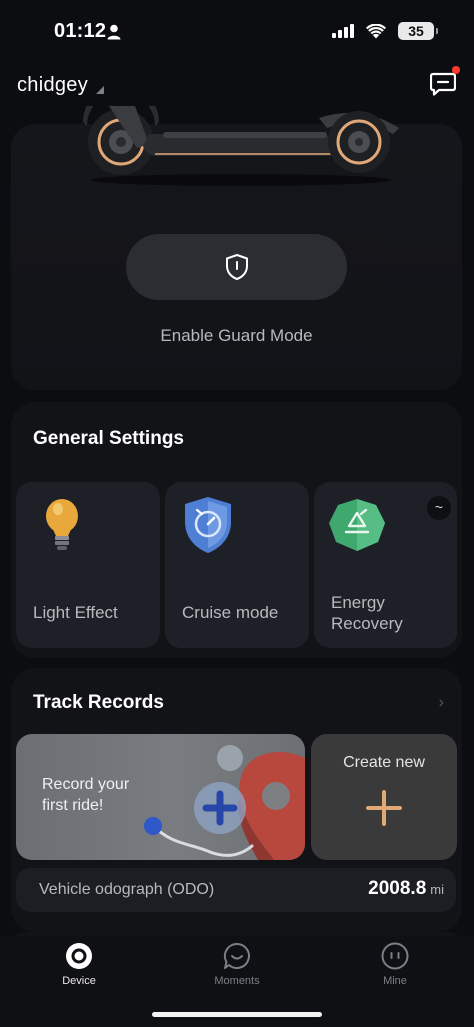 This screenshot has width=474, height=1027. I want to click on wifi-icon, so click(376, 30).